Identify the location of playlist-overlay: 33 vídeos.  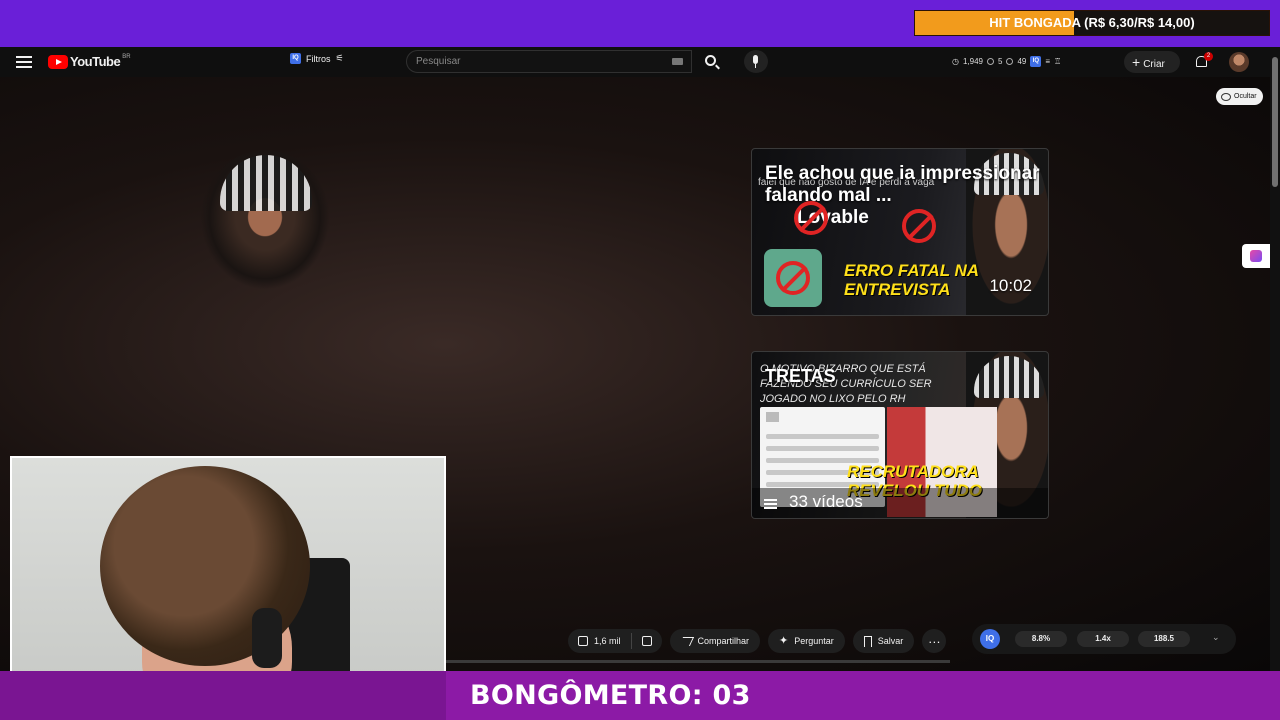
(900, 503).